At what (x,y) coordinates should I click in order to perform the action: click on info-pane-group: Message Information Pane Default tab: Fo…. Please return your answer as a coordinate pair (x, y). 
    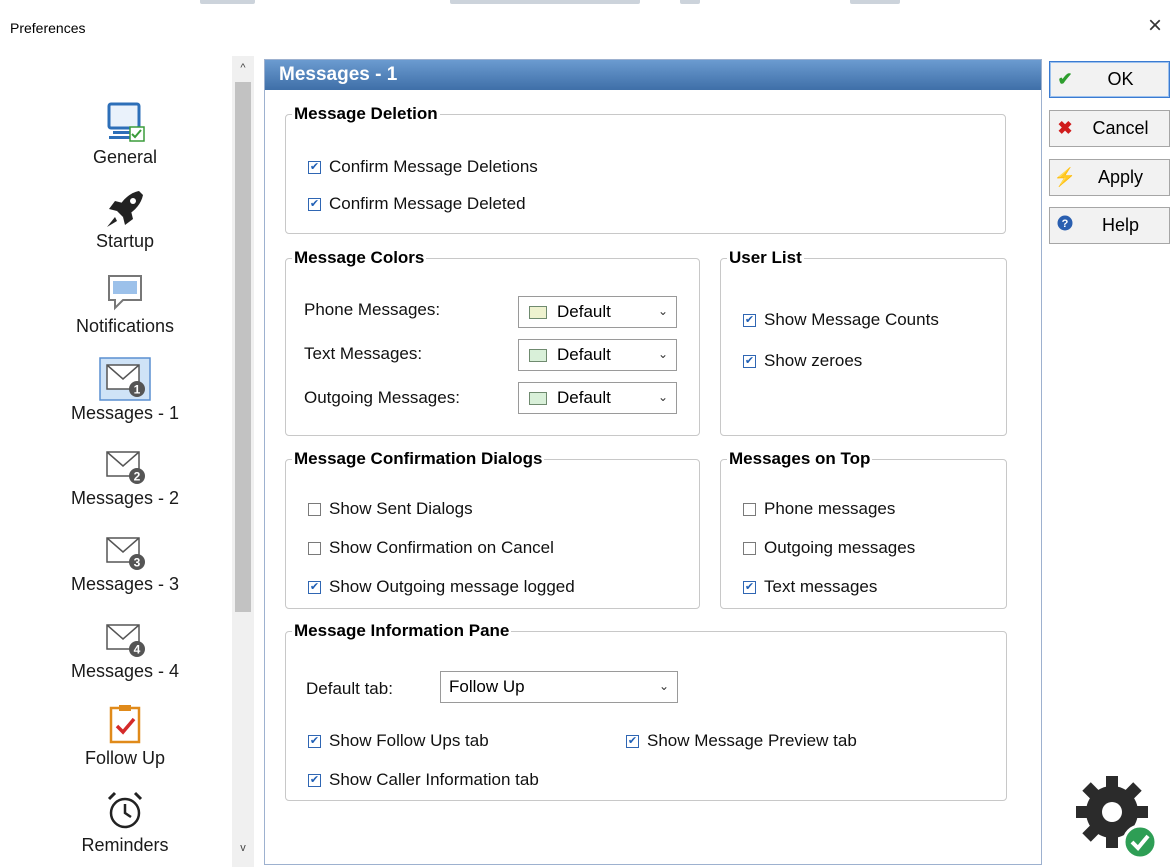
    Looking at the image, I should click on (646, 711).